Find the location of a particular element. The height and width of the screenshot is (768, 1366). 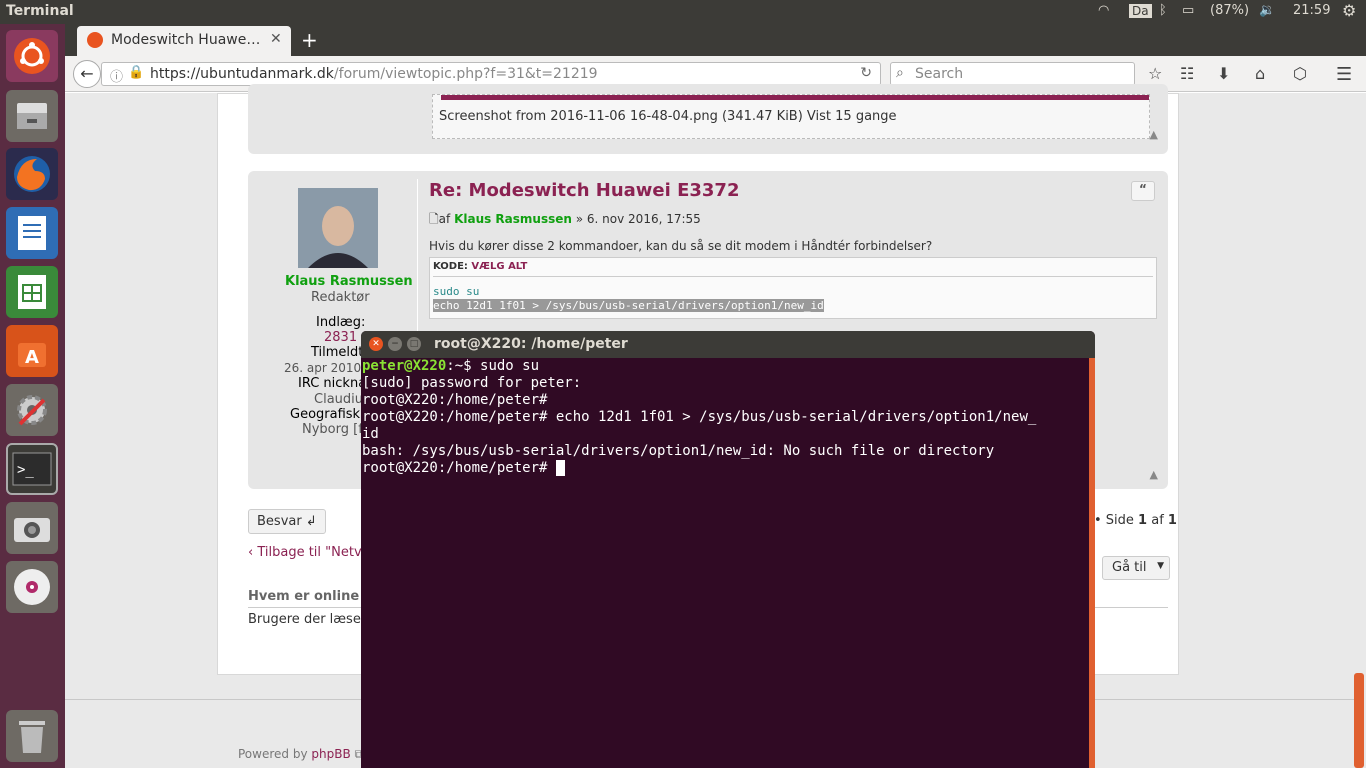

system-settings-icon is located at coordinates (32, 410).